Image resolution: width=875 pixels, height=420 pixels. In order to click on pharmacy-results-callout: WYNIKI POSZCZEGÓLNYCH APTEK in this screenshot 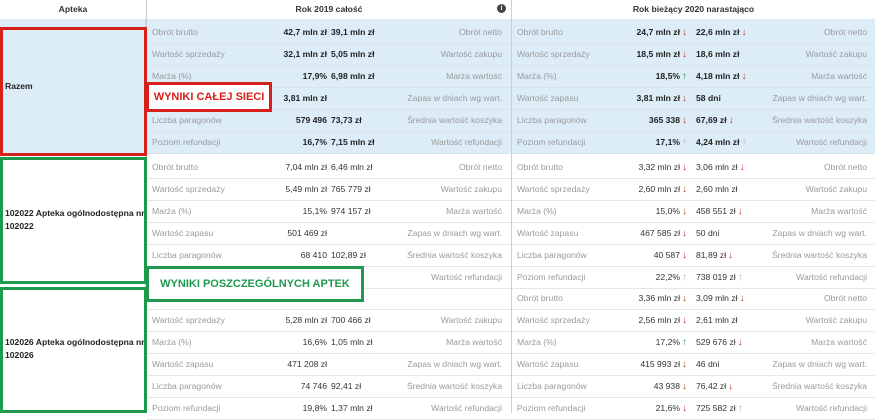, I will do `click(255, 284)`.